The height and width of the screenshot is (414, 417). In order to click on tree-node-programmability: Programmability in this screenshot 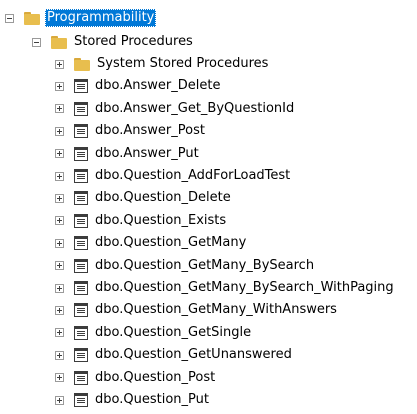, I will do `click(81, 18)`.